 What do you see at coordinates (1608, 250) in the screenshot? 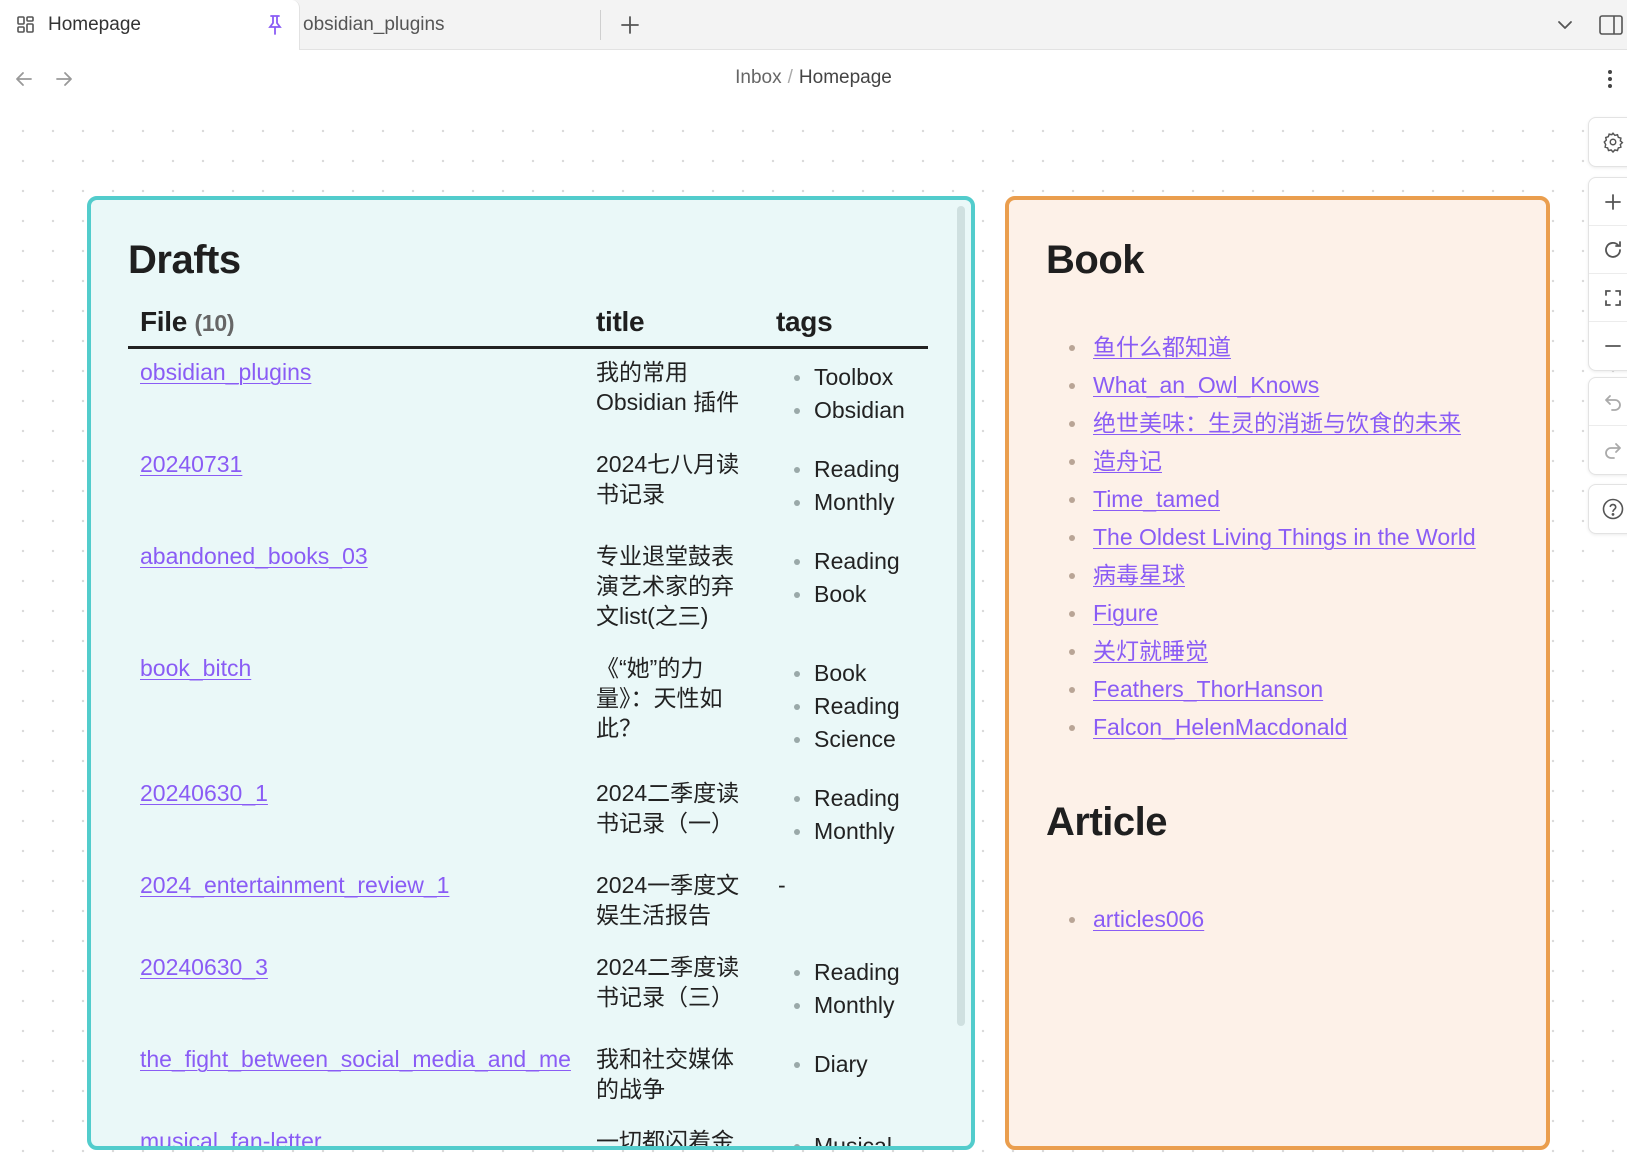
I see `refresh-icon` at bounding box center [1608, 250].